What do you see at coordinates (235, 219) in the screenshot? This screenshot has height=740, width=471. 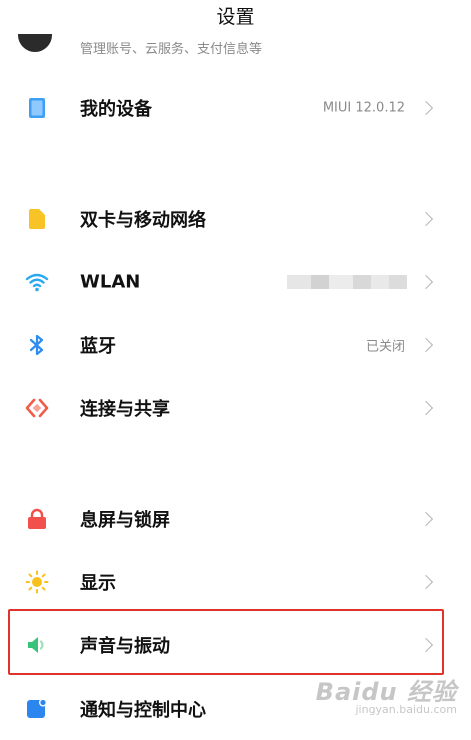 I see `settings-item-sim: 双卡与移动网络` at bounding box center [235, 219].